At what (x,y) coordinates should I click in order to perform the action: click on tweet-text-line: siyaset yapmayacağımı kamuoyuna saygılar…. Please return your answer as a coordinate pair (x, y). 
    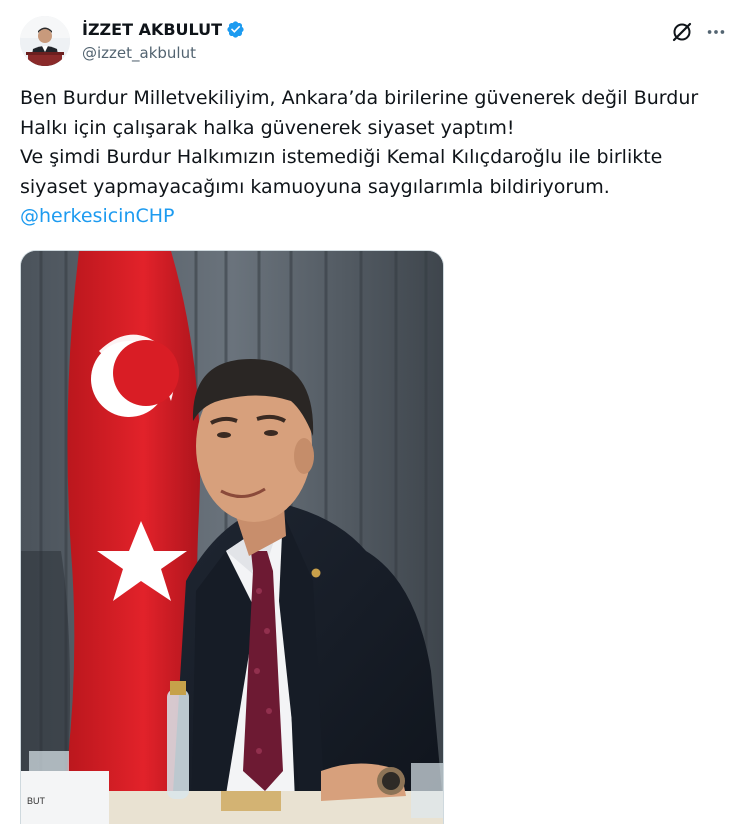
    Looking at the image, I should click on (315, 186).